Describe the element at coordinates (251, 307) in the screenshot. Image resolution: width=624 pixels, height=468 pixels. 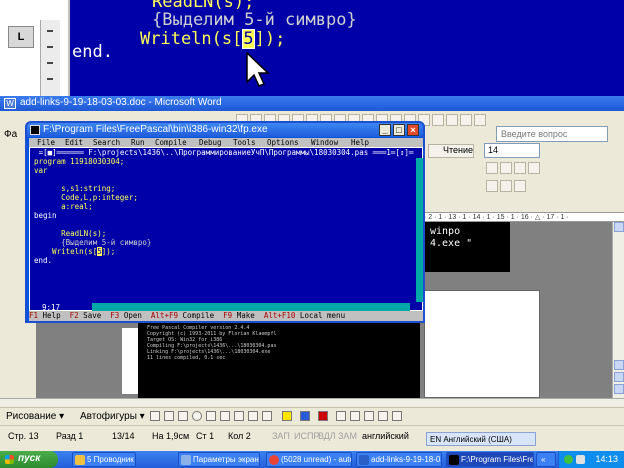
I see `fp-horizontal-scrollbar` at that location.